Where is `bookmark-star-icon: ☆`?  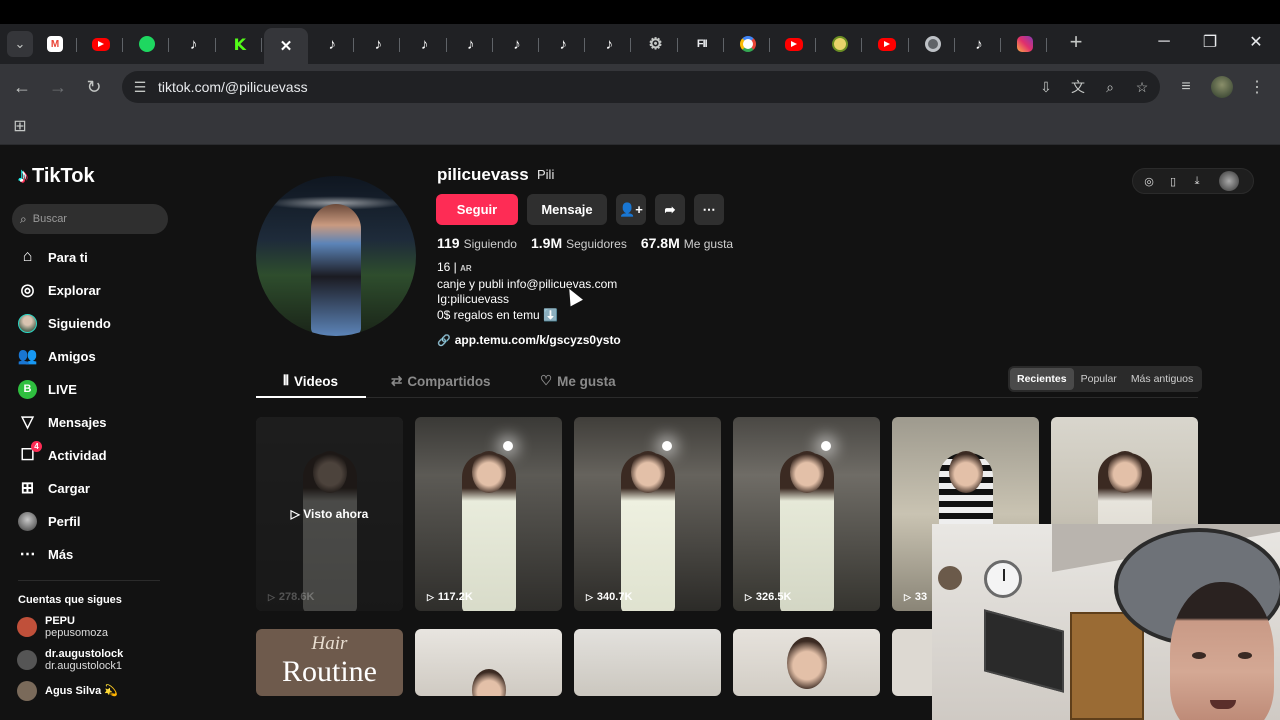 bookmark-star-icon: ☆ is located at coordinates (1142, 87).